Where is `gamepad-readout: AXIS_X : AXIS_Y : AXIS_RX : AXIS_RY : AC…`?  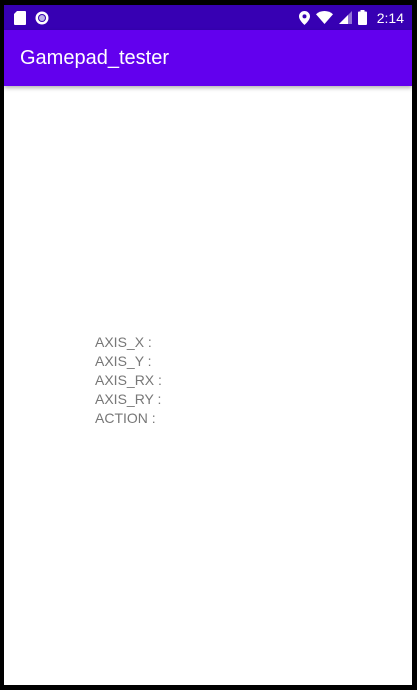 gamepad-readout: AXIS_X : AXIS_Y : AXIS_RX : AXIS_RY : AC… is located at coordinates (128, 380).